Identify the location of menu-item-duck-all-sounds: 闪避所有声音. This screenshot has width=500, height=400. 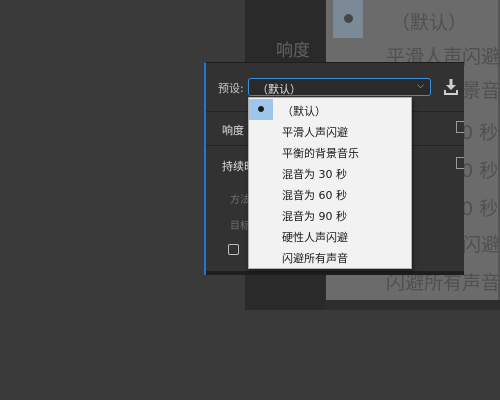
(330, 256).